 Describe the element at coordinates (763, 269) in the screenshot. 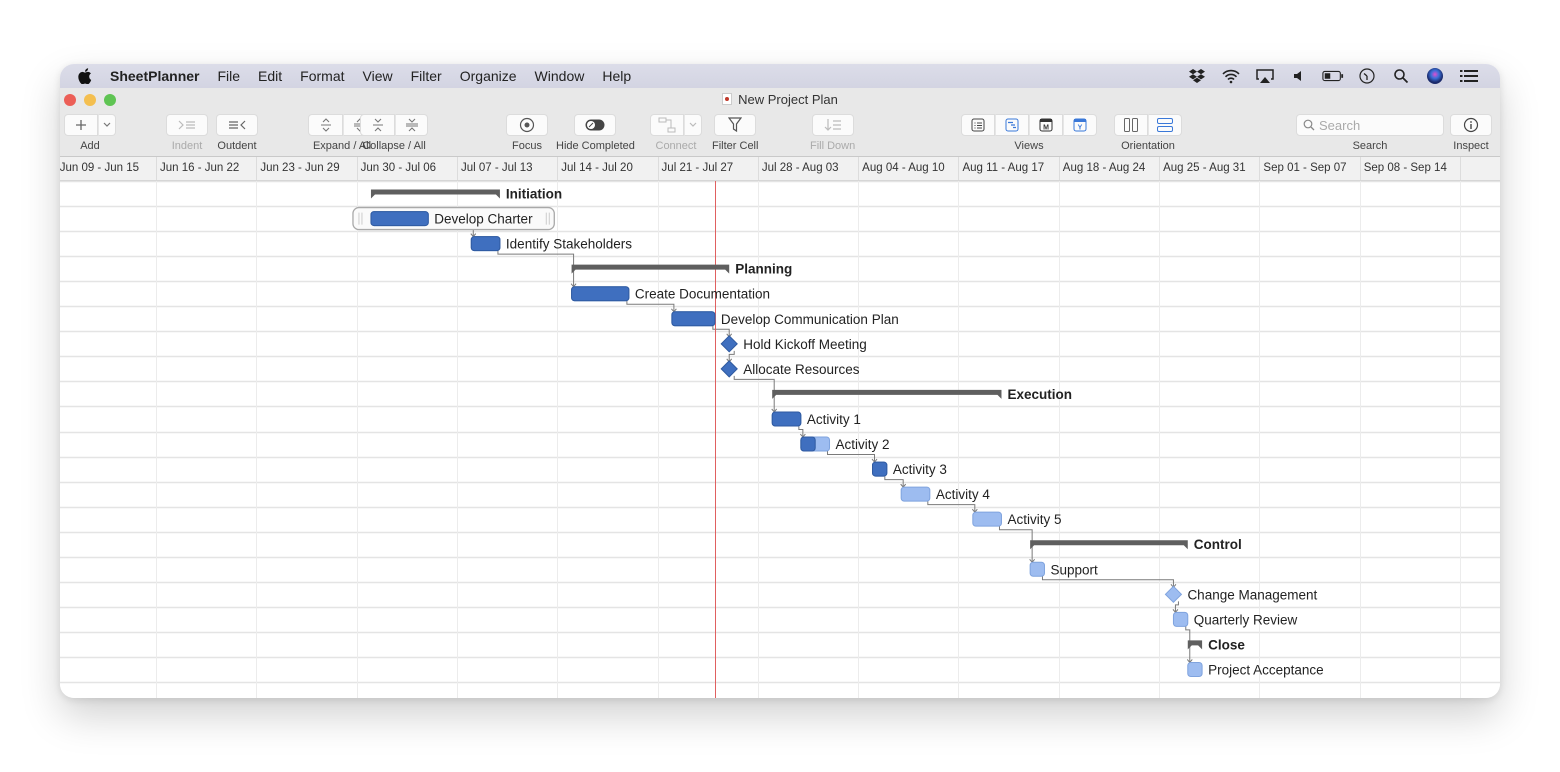

I see `summary-label: Planning` at that location.